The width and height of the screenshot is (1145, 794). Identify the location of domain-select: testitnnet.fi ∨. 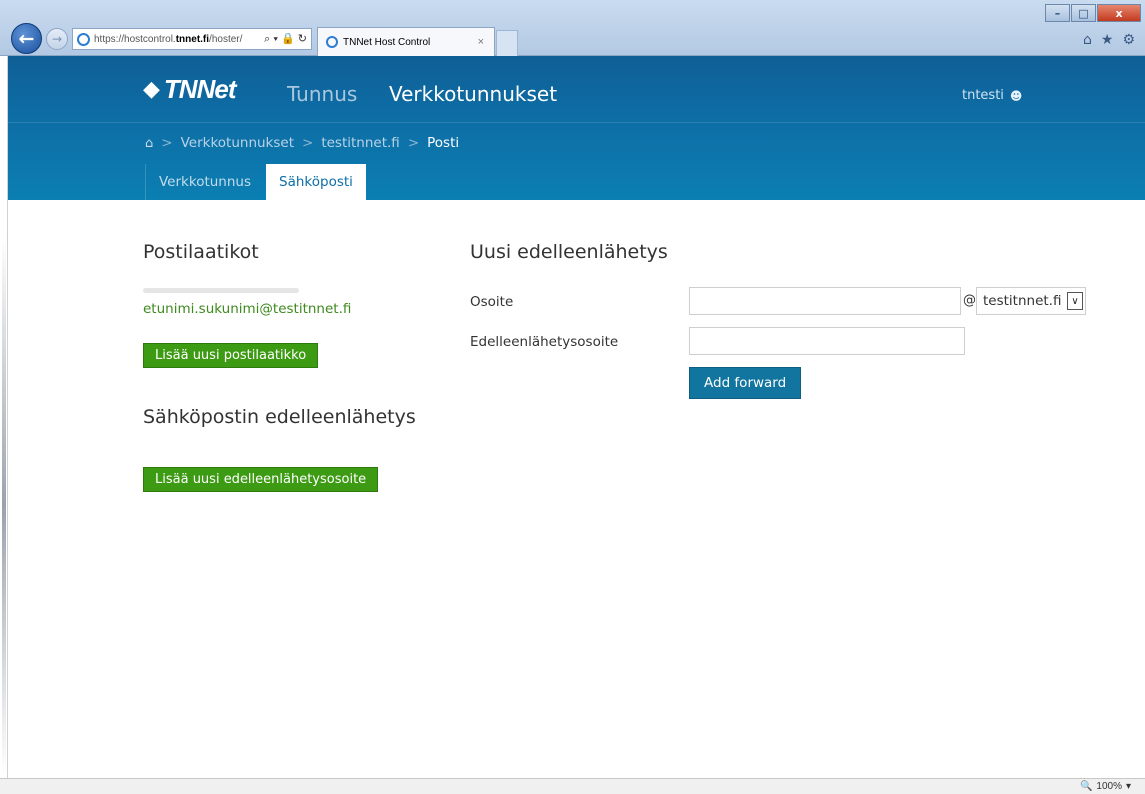
(1031, 301).